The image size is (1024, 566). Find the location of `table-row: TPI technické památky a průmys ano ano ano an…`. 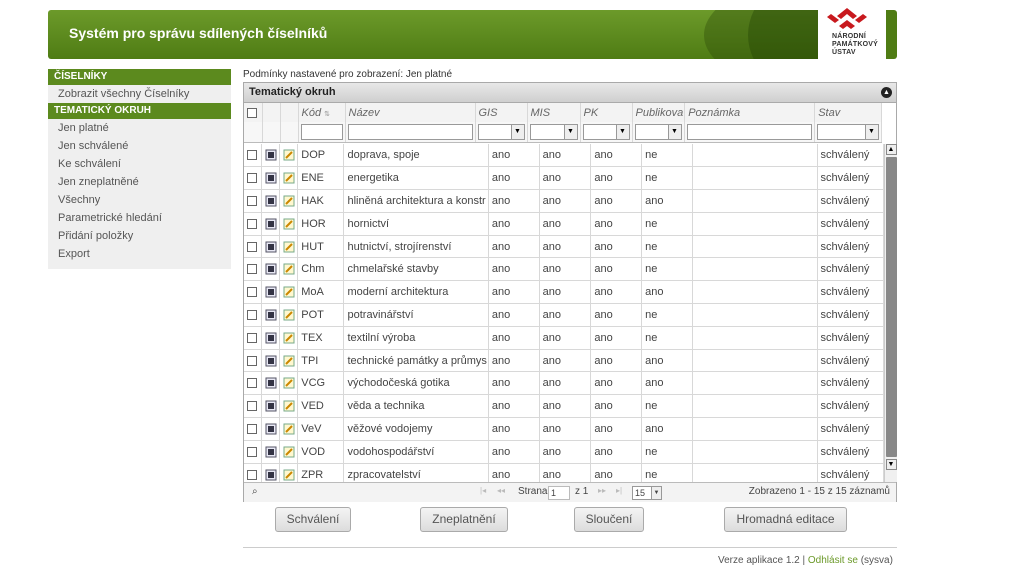

table-row: TPI technické památky a průmys ano ano ano an… is located at coordinates (564, 361).